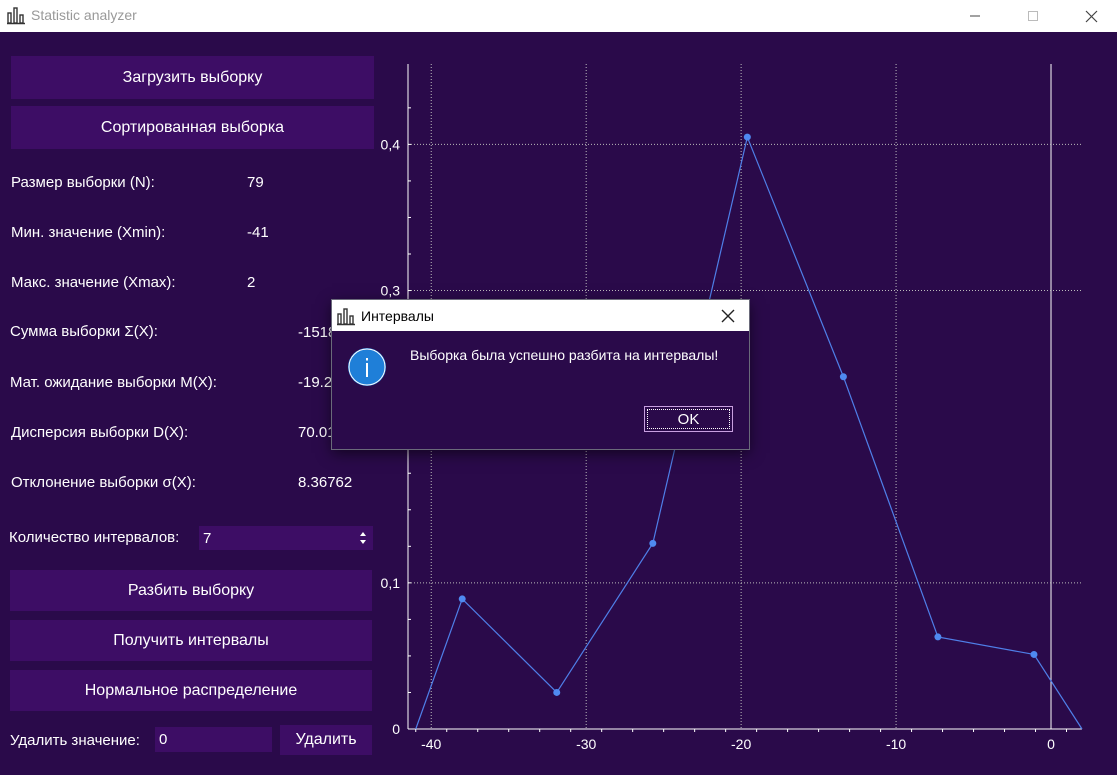 This screenshot has width=1117, height=775. I want to click on delete-value-text: 0, so click(163, 739).